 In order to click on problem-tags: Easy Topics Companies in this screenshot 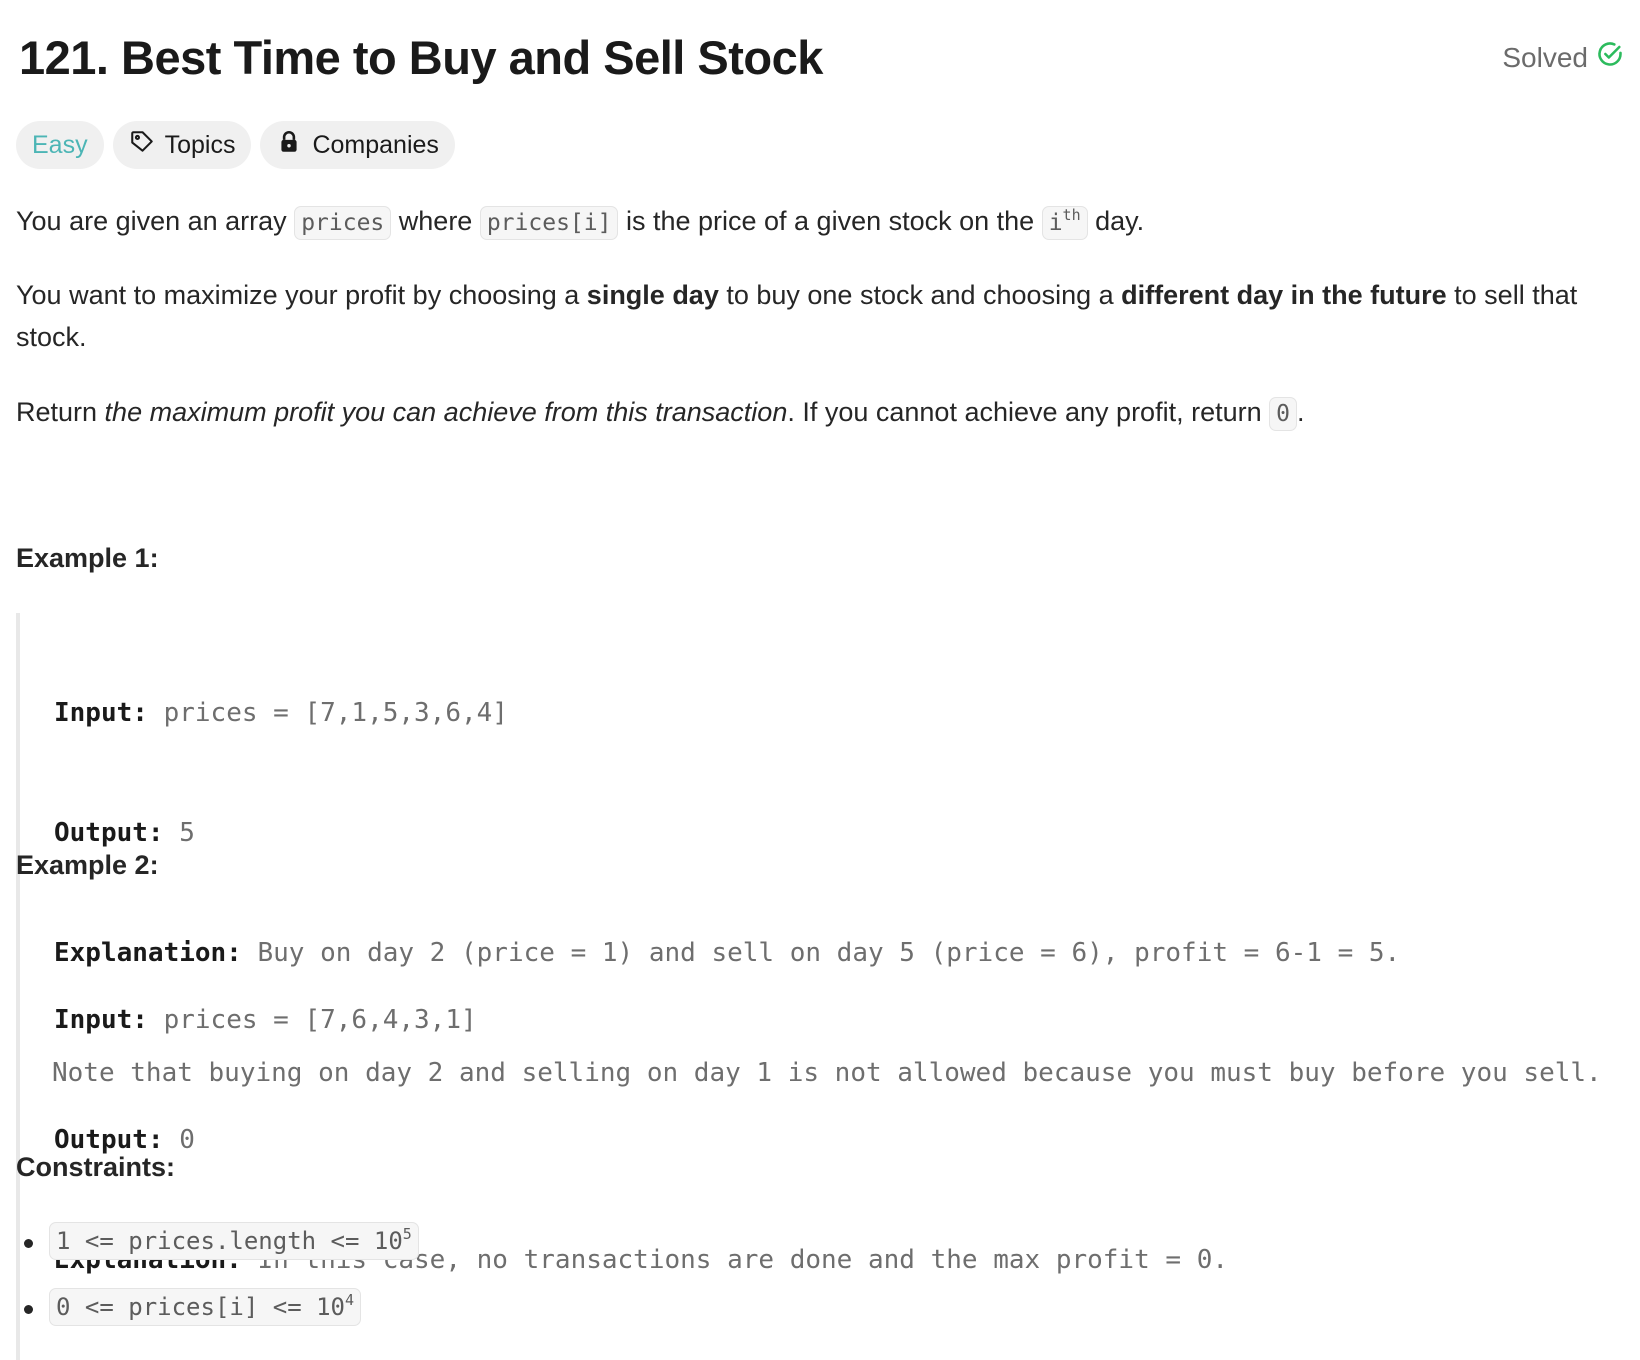, I will do `click(235, 145)`.